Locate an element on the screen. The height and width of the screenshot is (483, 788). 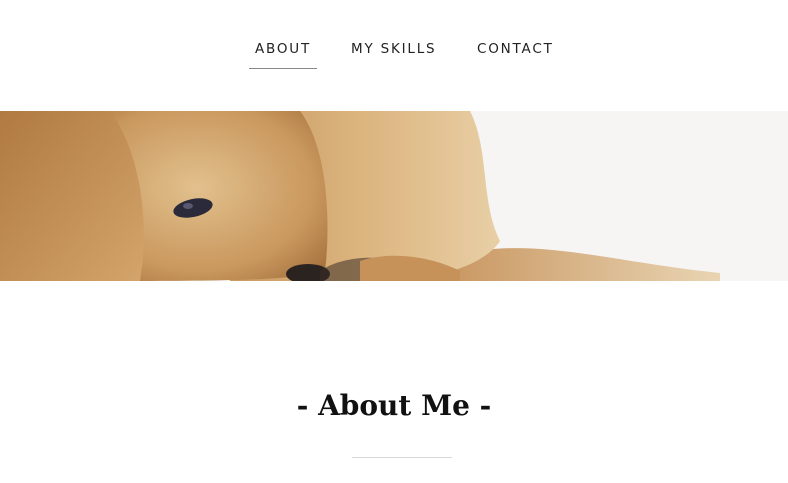
nav-link-about: ABOUT is located at coordinates (283, 55).